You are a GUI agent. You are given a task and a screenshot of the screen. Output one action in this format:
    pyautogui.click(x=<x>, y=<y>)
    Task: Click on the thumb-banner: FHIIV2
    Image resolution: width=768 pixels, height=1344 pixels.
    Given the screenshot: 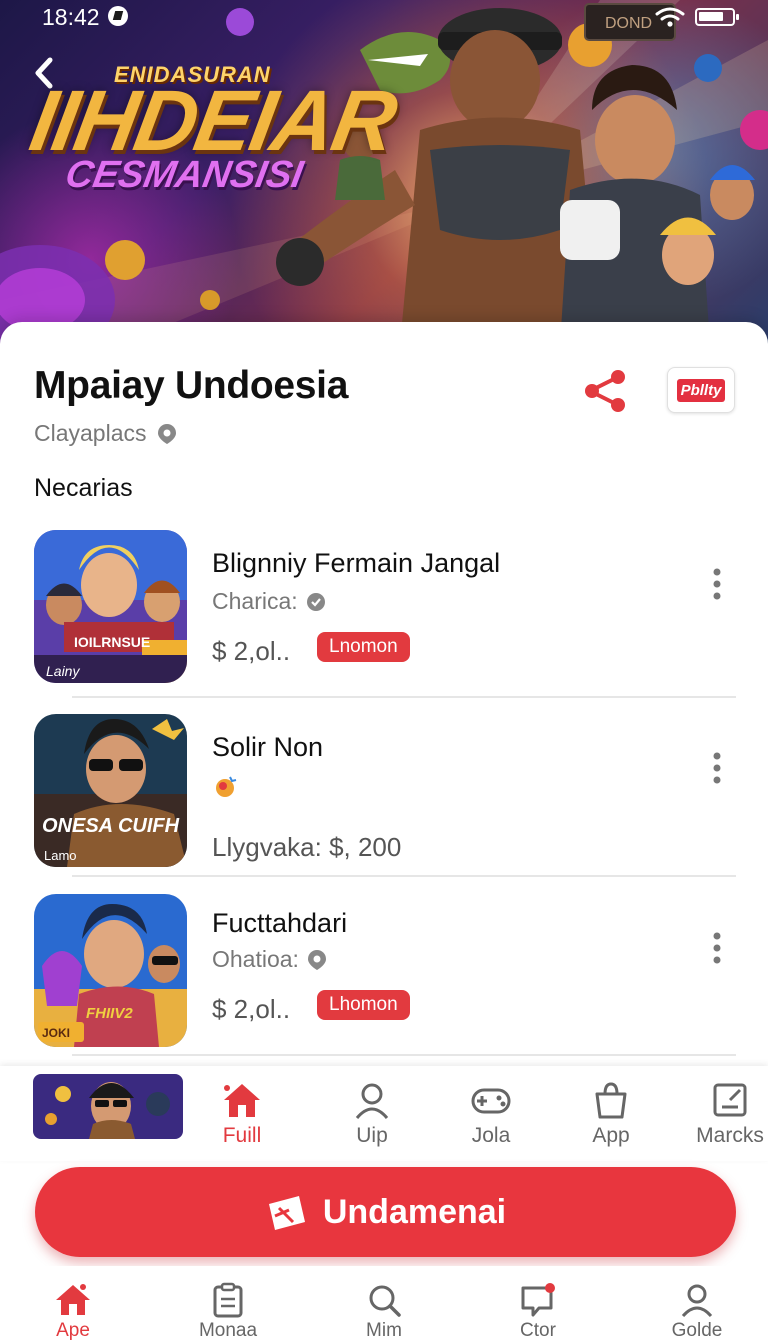 What is the action you would take?
    pyautogui.click(x=109, y=1013)
    